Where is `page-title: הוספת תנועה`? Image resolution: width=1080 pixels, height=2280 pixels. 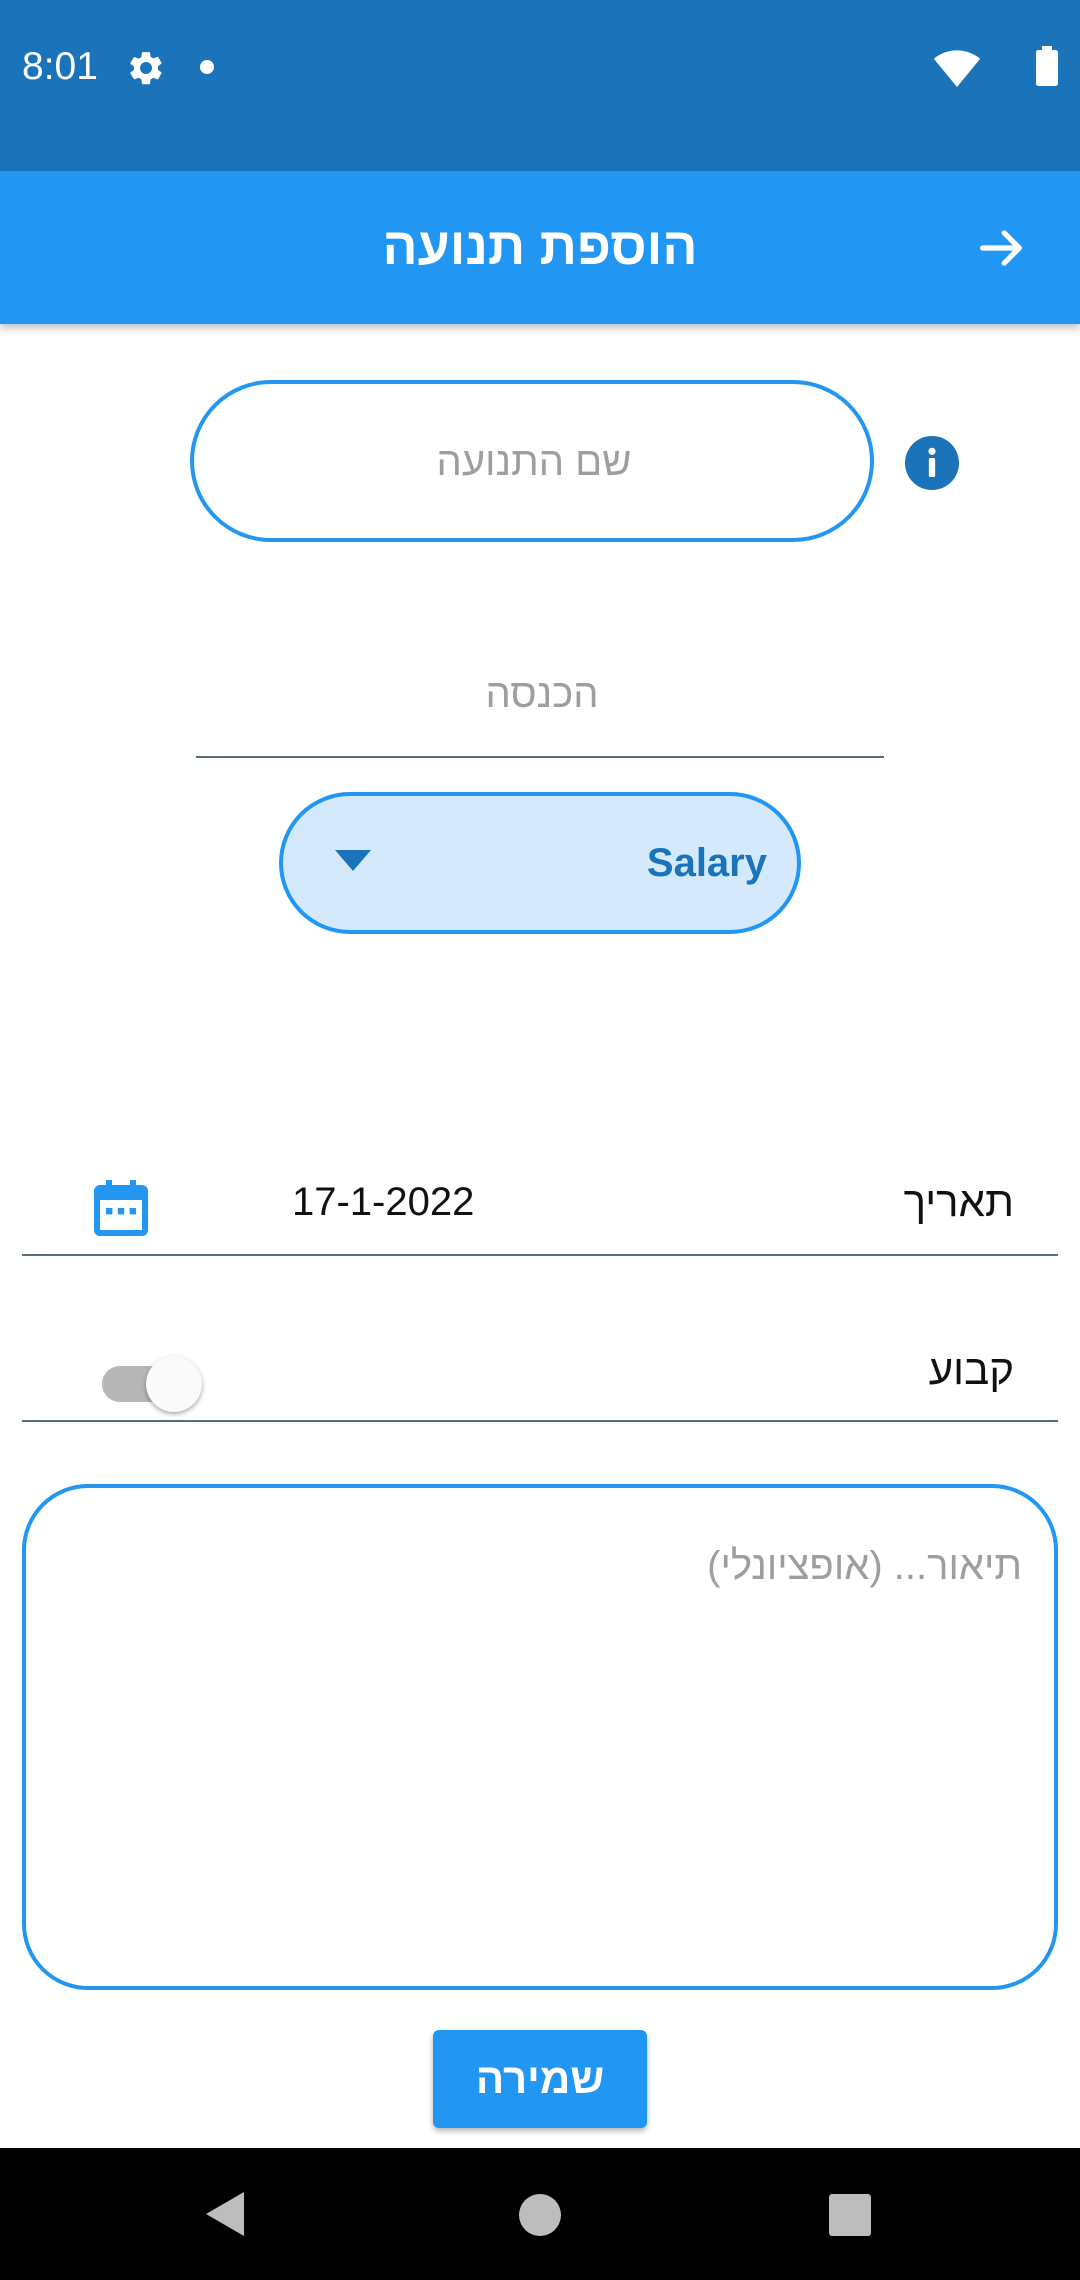
page-title: הוספת תנועה is located at coordinates (540, 247).